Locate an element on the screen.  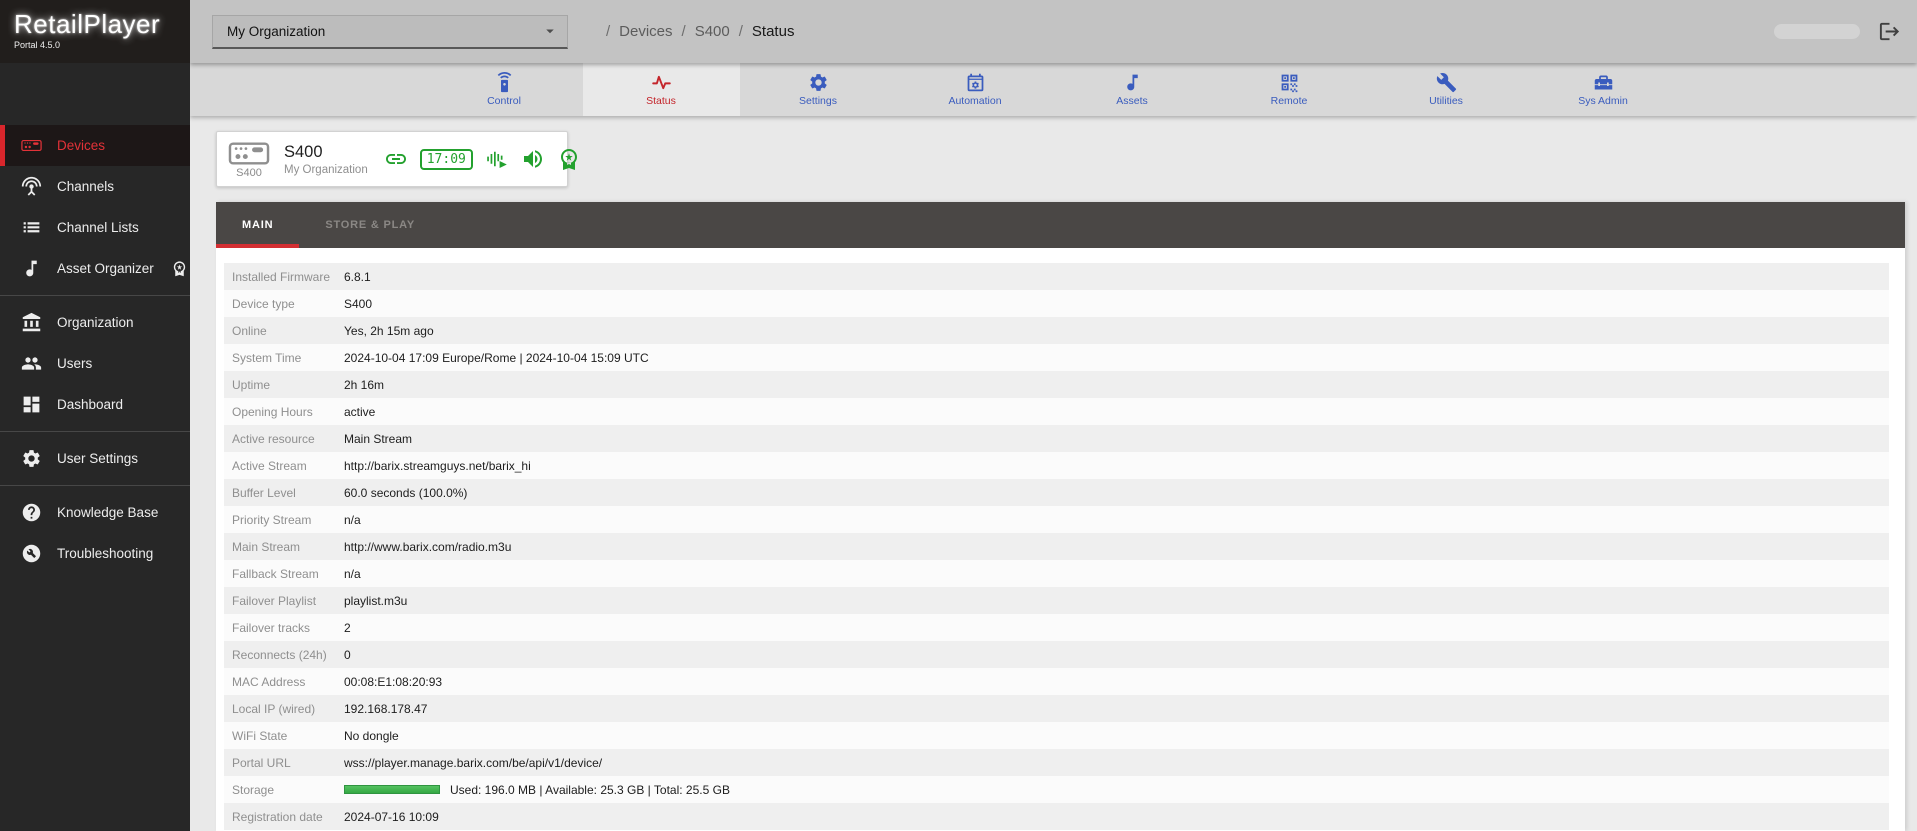
sidebar-item-asset-organizer: Asset Organizer is located at coordinates (95, 268).